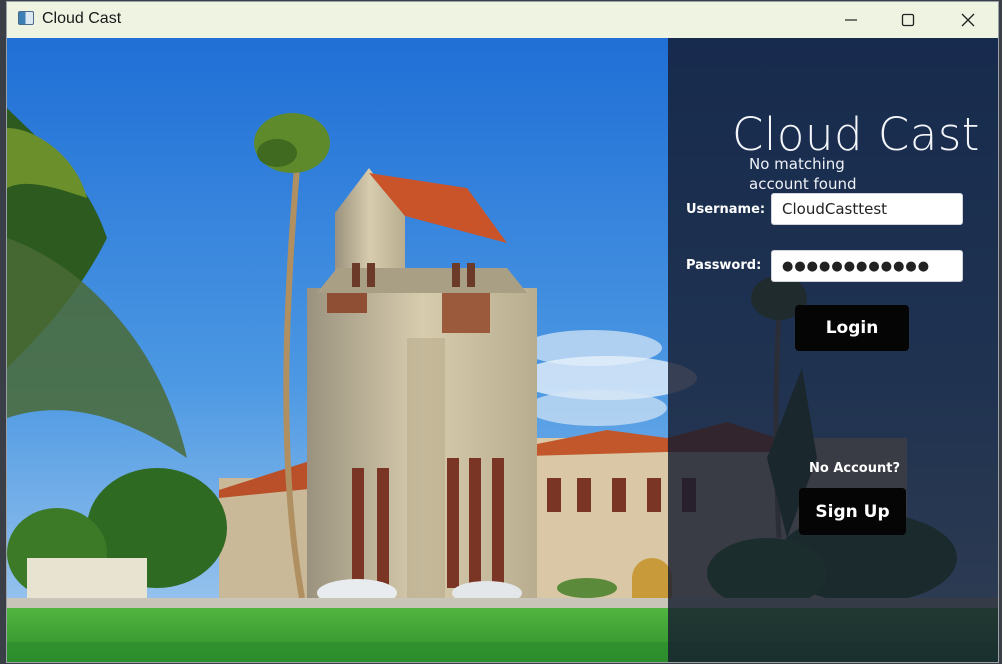  Describe the element at coordinates (726, 209) in the screenshot. I see `username-label: Username:` at that location.